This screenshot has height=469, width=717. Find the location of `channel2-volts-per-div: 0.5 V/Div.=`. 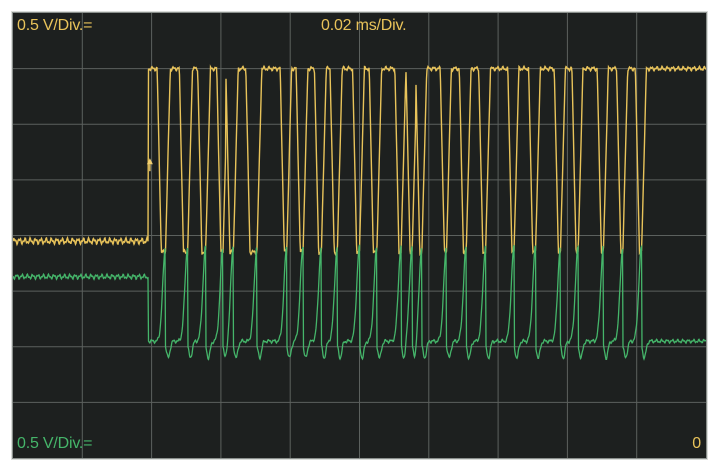

channel2-volts-per-div: 0.5 V/Div.= is located at coordinates (55, 443).